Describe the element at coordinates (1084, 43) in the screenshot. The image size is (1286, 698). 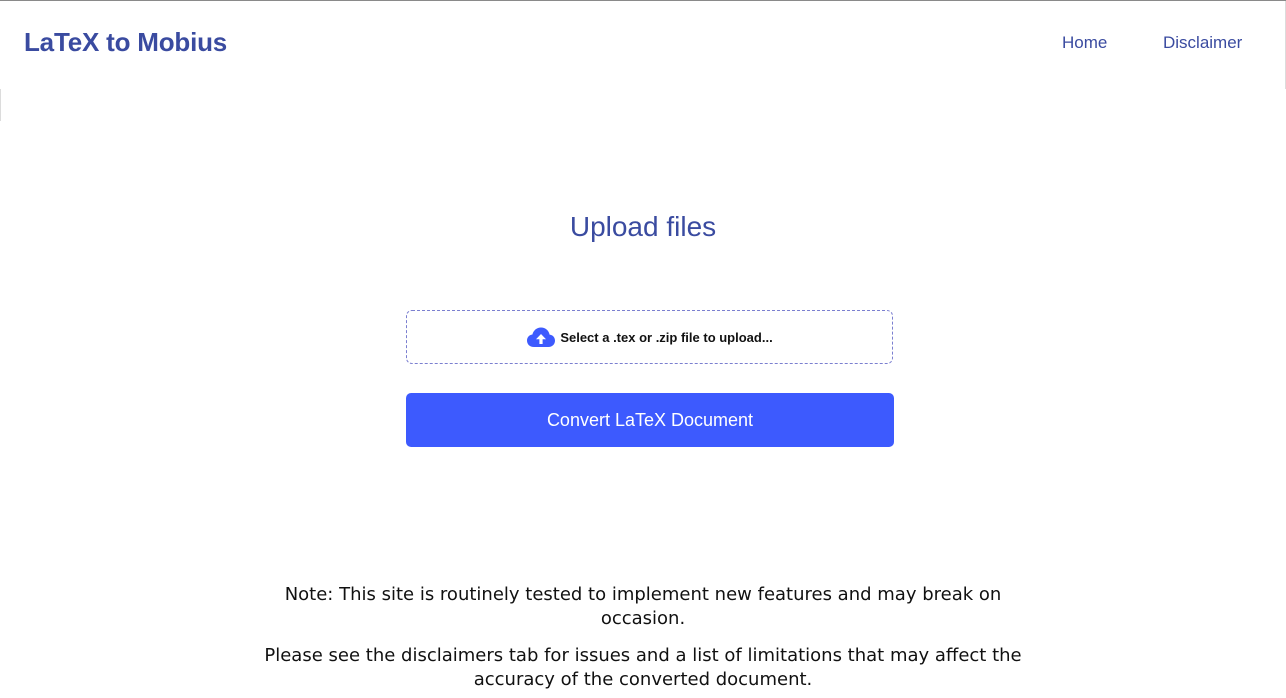
I see `nav-link-home: Home` at that location.